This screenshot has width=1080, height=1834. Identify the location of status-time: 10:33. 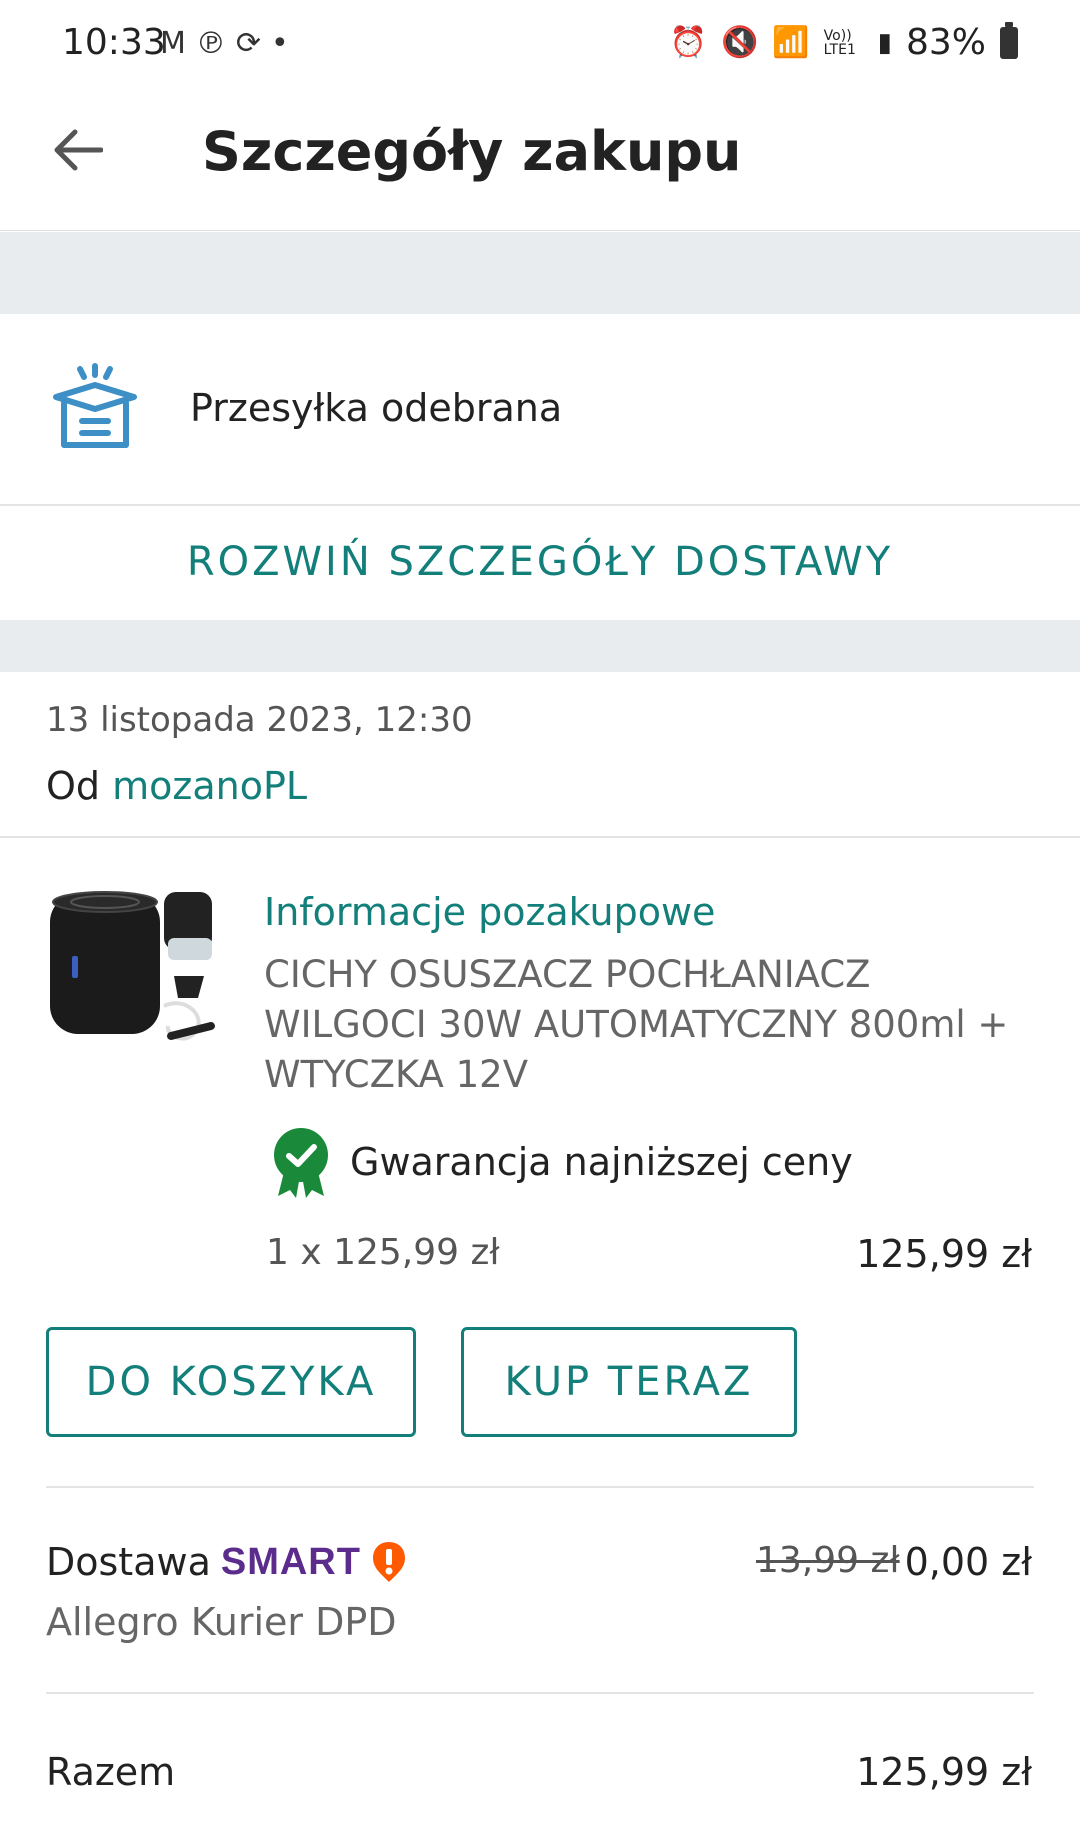
(114, 42).